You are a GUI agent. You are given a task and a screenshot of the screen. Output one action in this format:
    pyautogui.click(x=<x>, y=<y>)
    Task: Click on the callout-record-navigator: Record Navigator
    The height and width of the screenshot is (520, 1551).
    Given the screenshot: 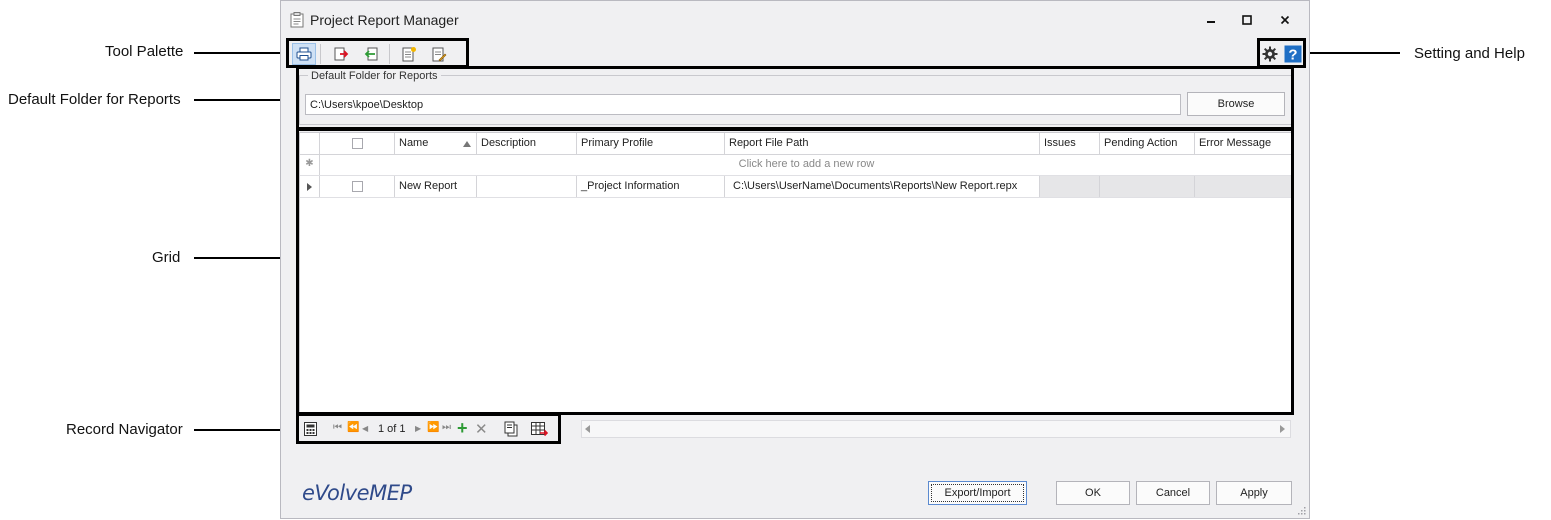 What is the action you would take?
    pyautogui.click(x=124, y=429)
    